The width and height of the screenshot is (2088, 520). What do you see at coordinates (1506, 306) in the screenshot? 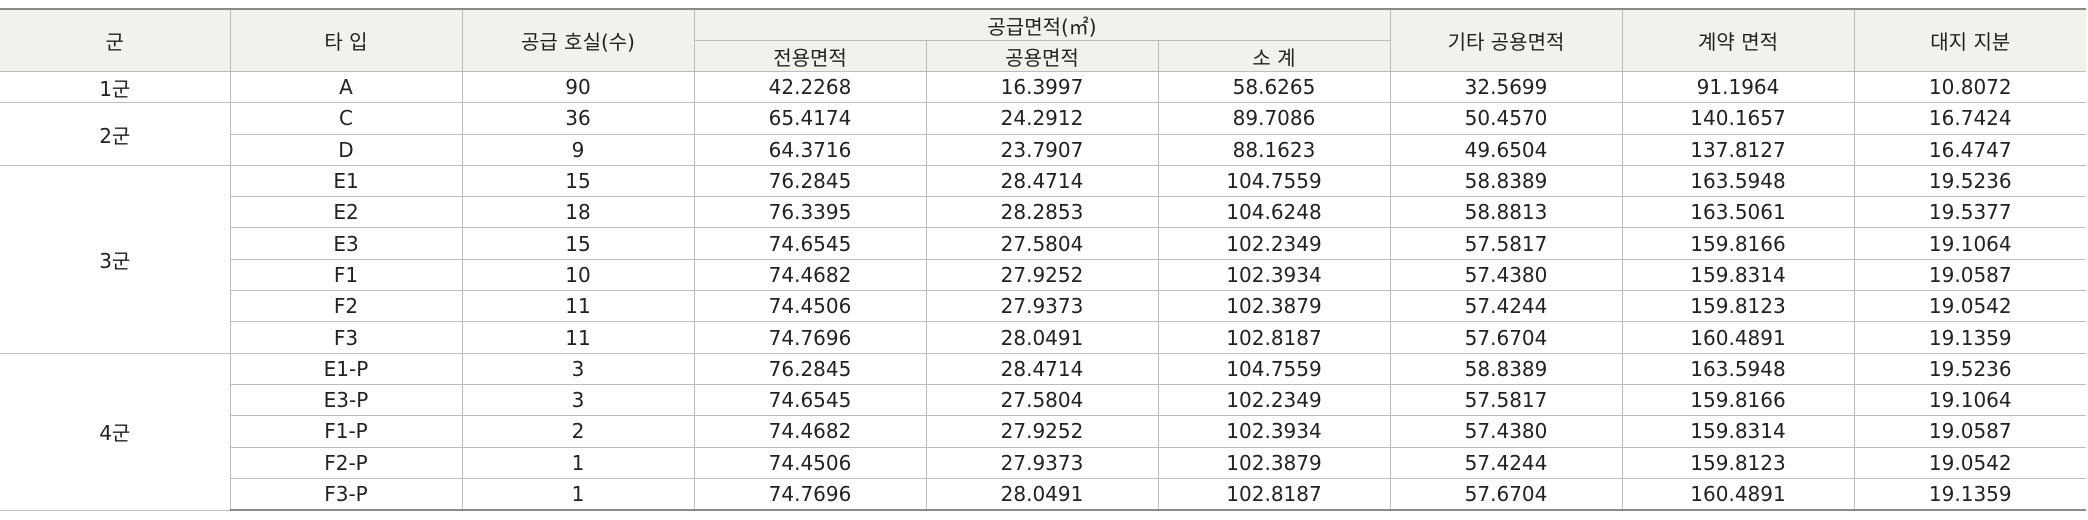
I see `other-common-area-cell: 57.4244` at bounding box center [1506, 306].